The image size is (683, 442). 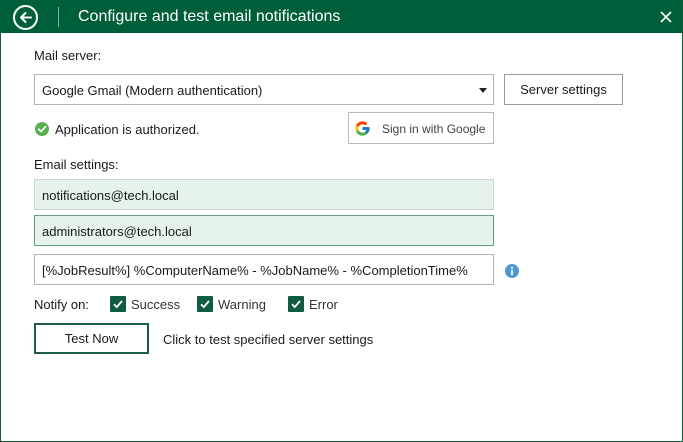 I want to click on google-g-icon, so click(x=362, y=128).